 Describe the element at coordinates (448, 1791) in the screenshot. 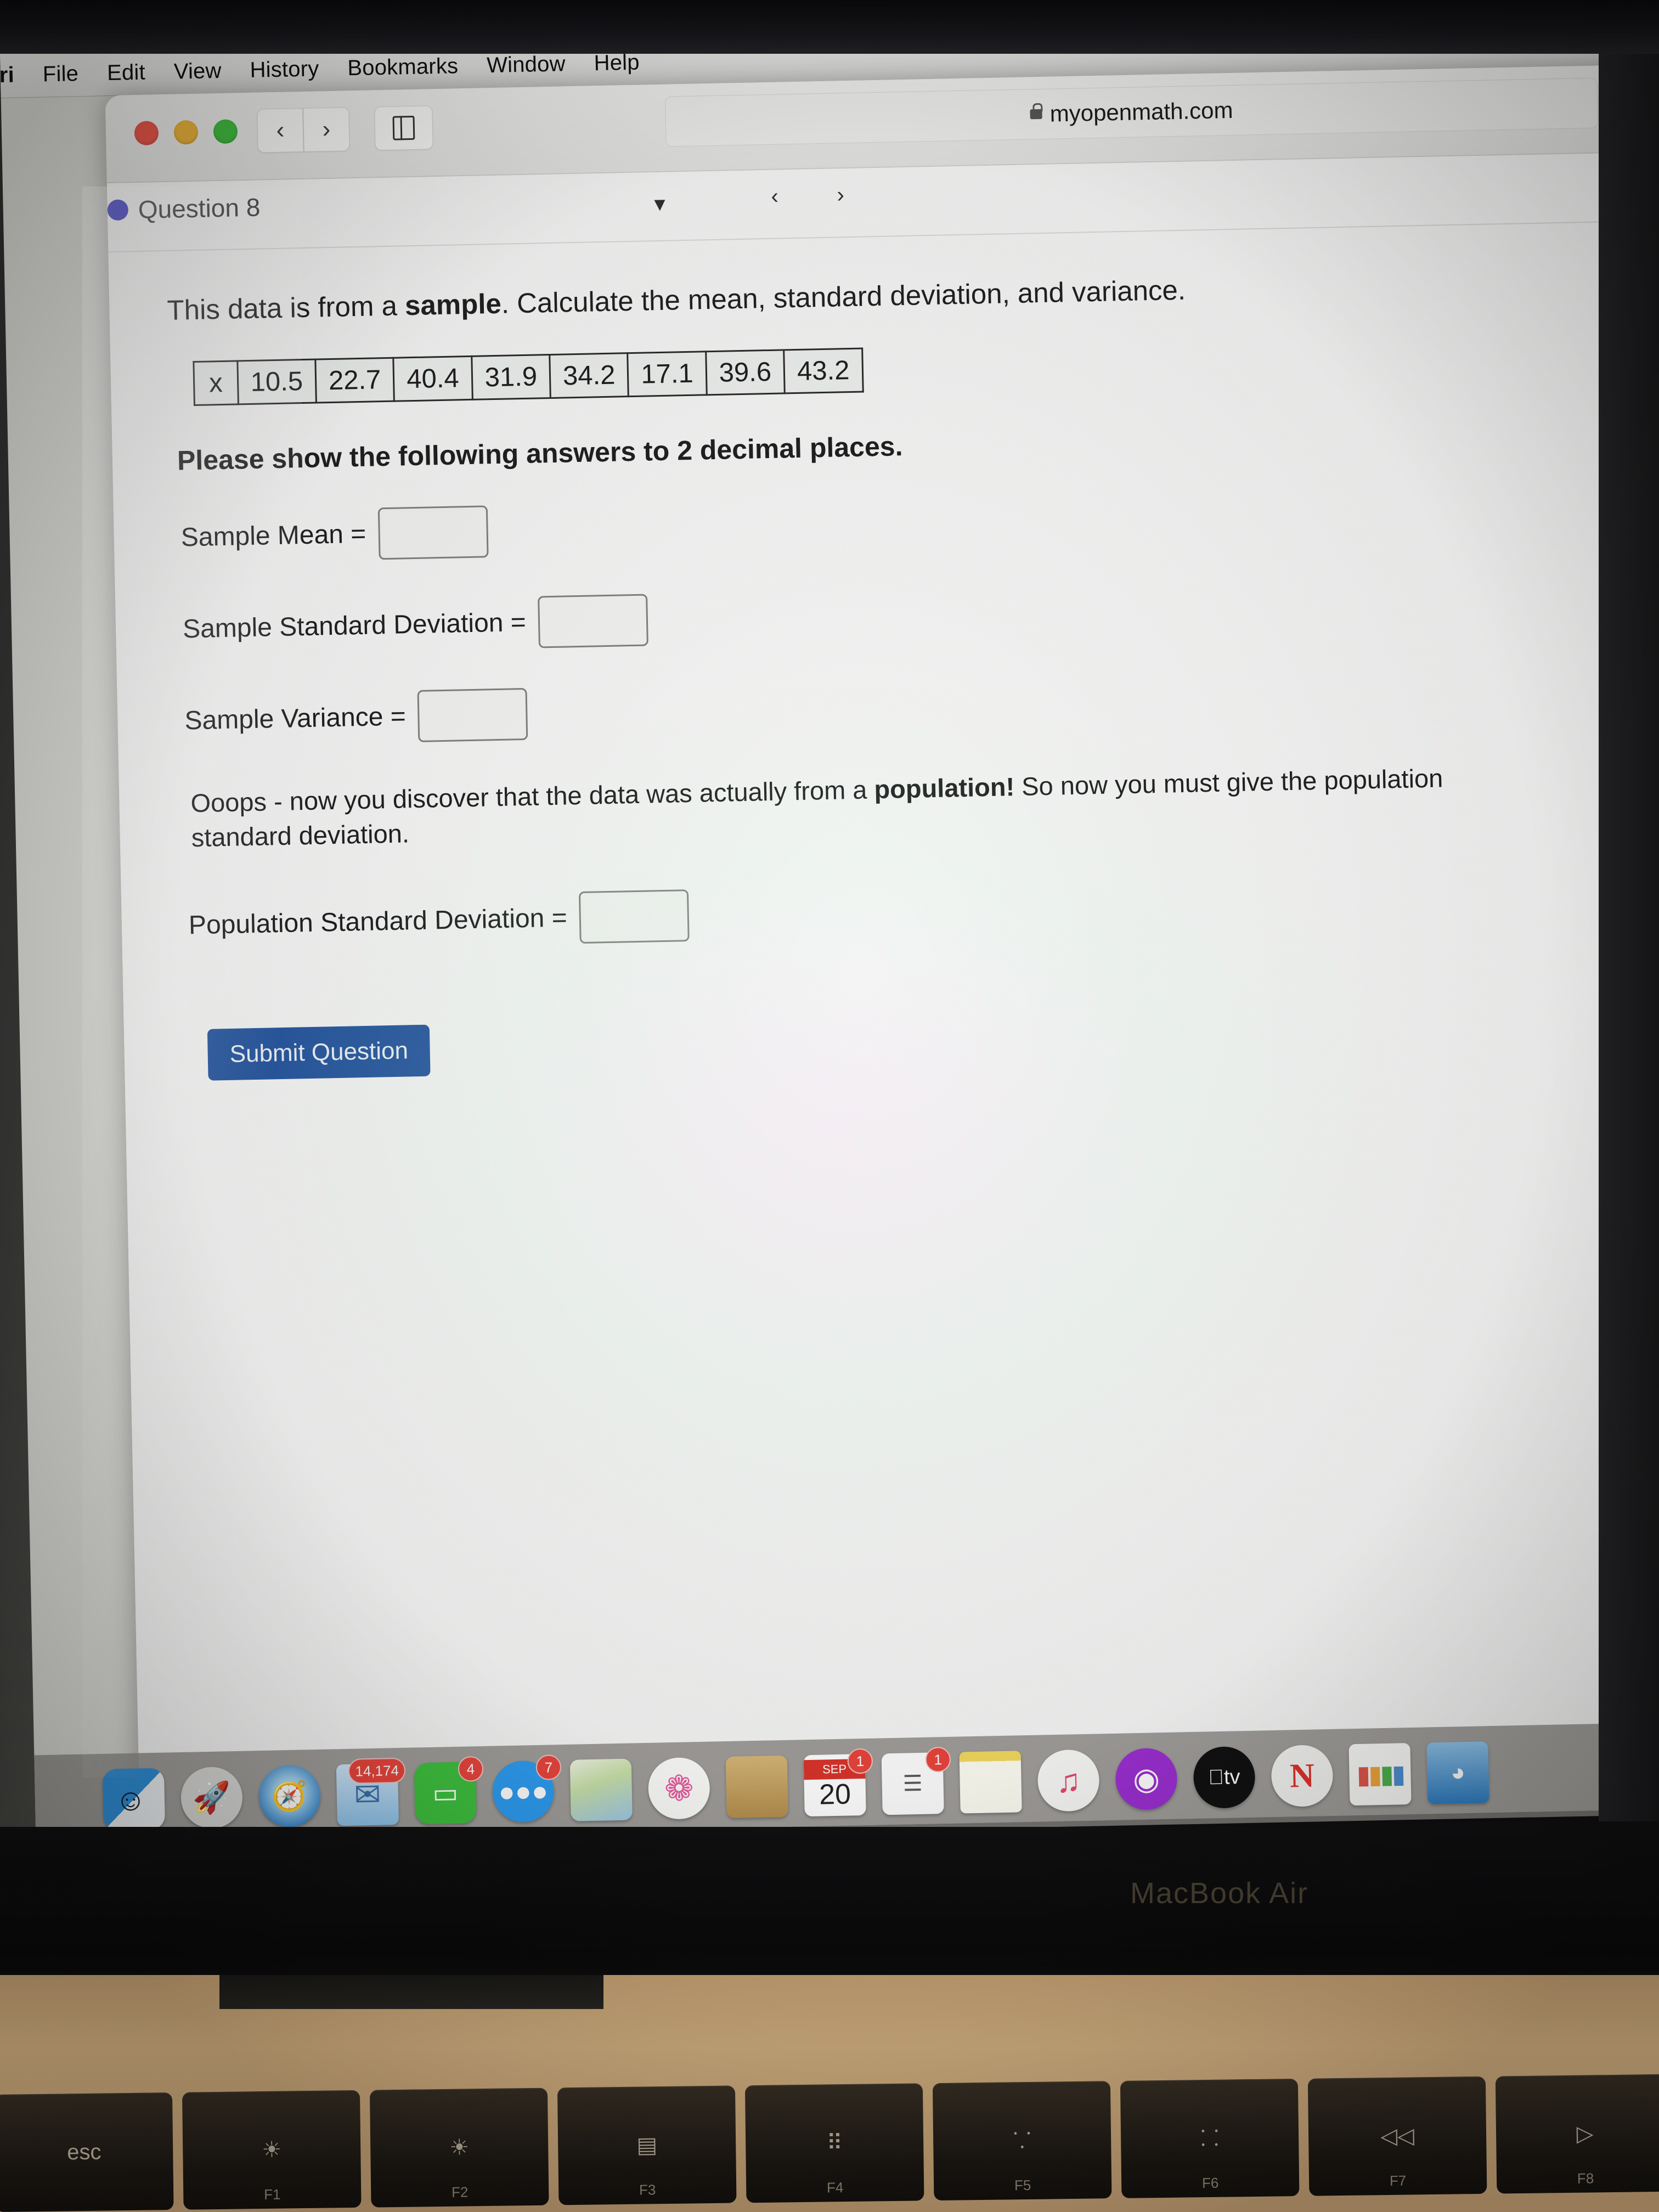

I see `dock-item-facetime: ▭ 4` at that location.